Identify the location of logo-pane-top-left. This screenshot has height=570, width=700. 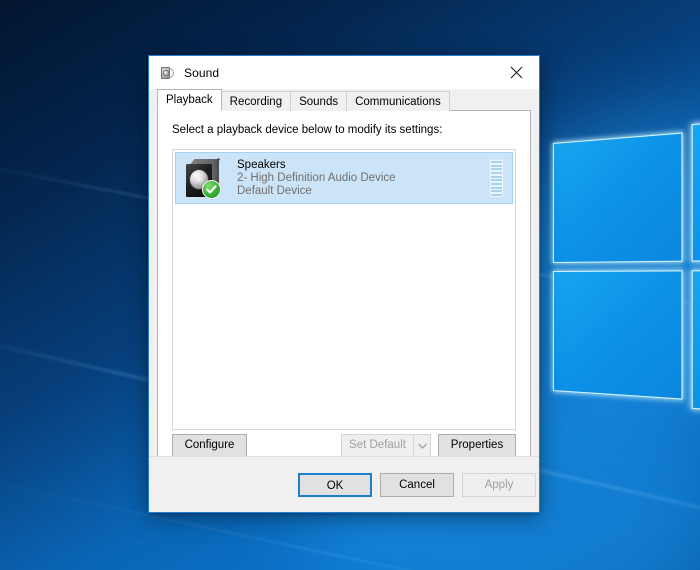
(618, 197).